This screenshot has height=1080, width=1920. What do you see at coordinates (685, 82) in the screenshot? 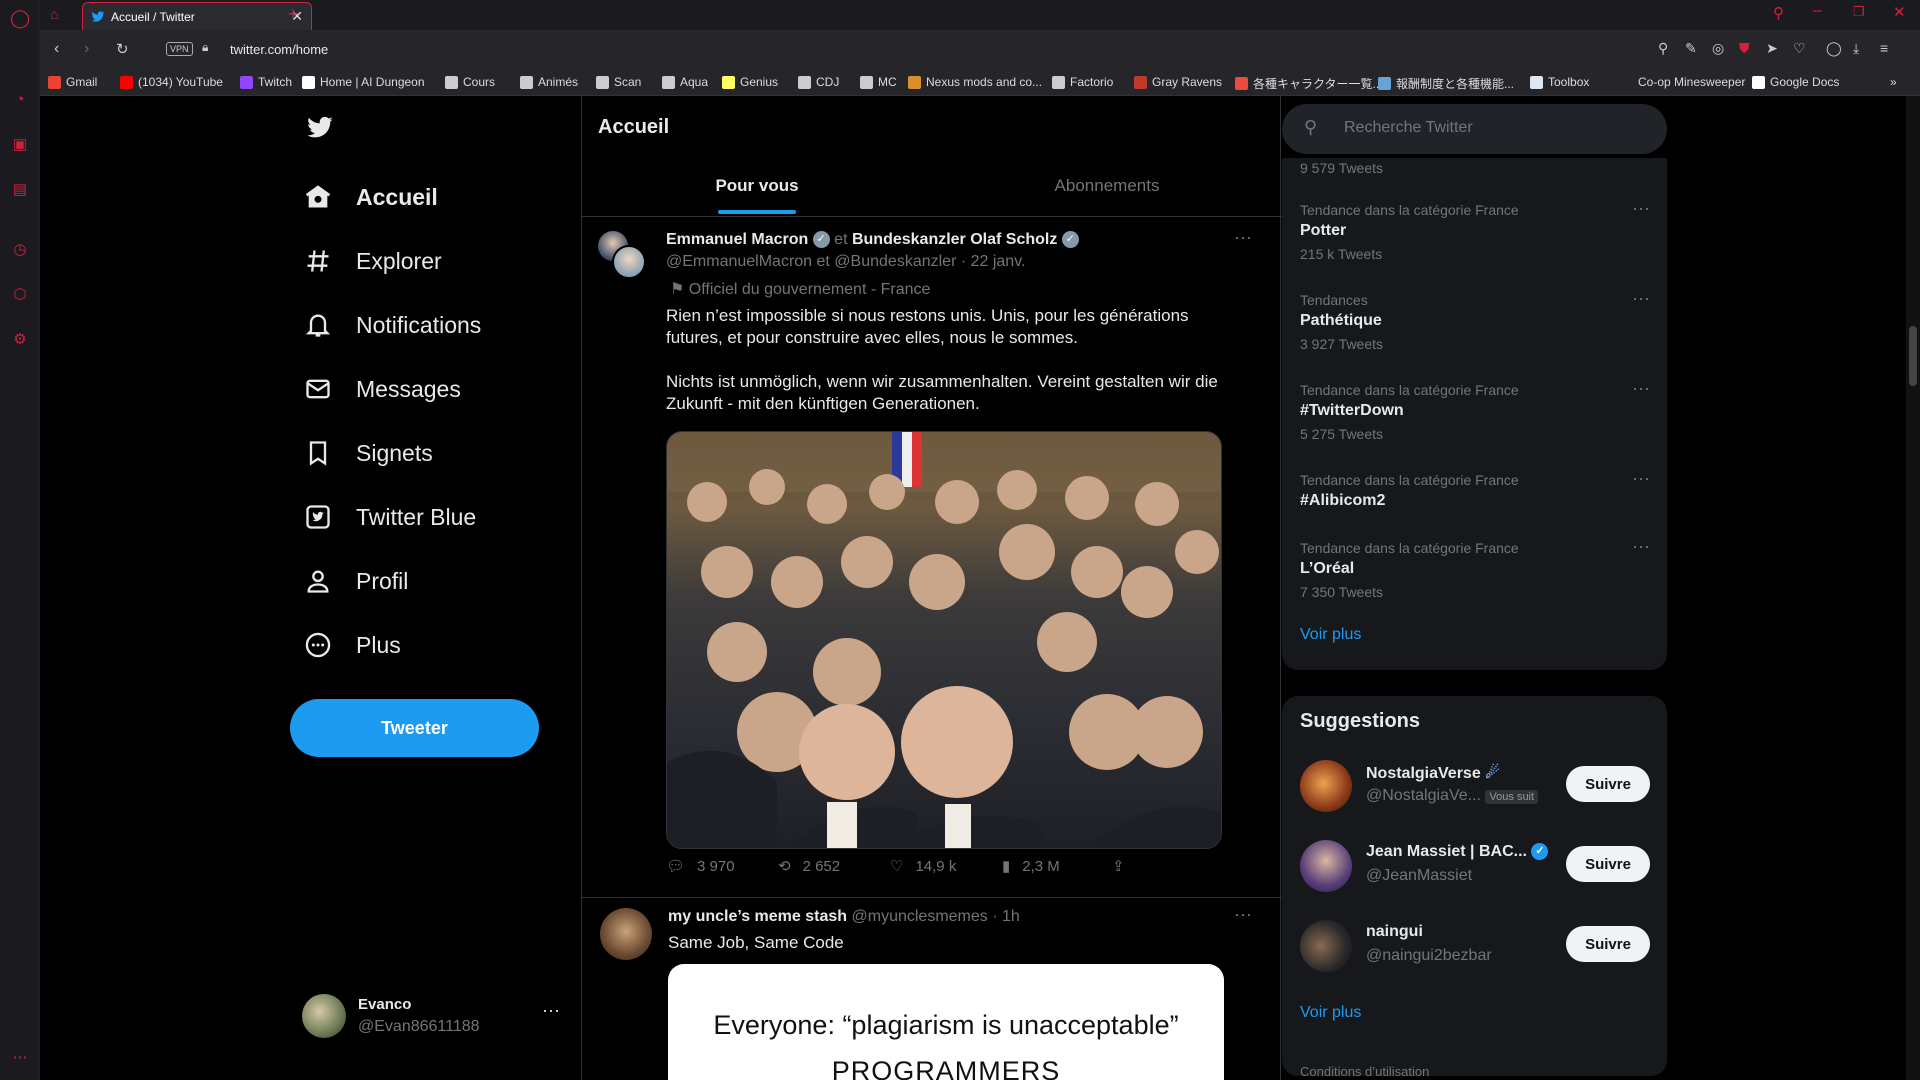
I see `bookmark-item: Aqua` at bounding box center [685, 82].